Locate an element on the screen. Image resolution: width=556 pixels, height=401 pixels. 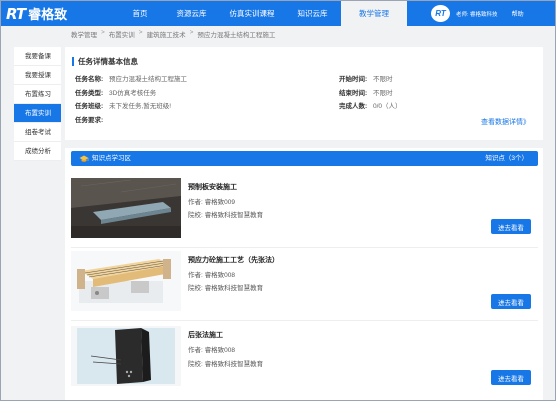
brand-logo: RT 睿格致 is located at coordinates (37, 13).